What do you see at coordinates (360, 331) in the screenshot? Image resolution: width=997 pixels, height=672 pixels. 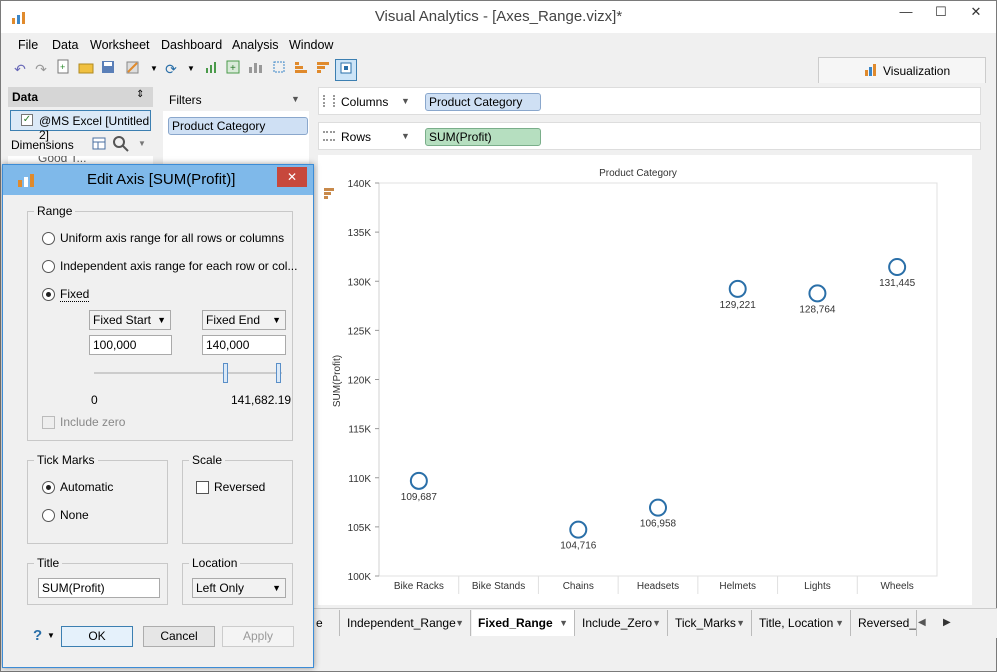 I see `y-tick-label: 125K` at bounding box center [360, 331].